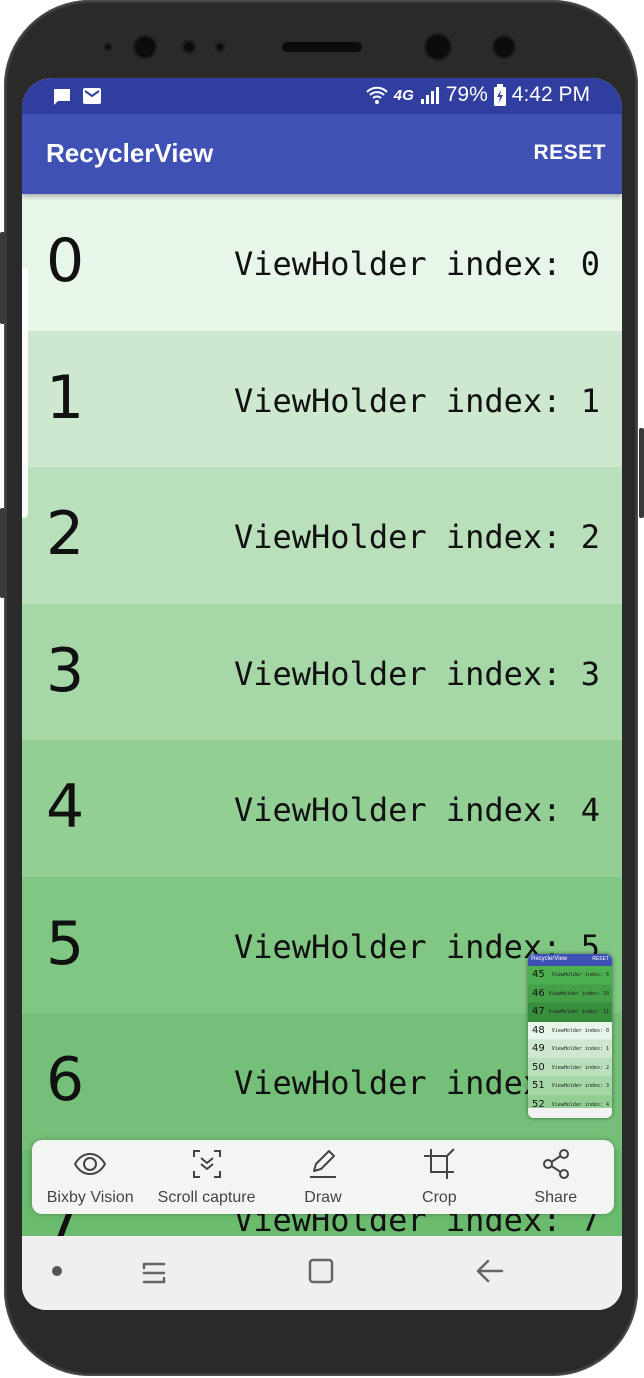 Image resolution: width=644 pixels, height=1378 pixels. Describe the element at coordinates (550, 94) in the screenshot. I see `clock: 4:42 PM` at that location.